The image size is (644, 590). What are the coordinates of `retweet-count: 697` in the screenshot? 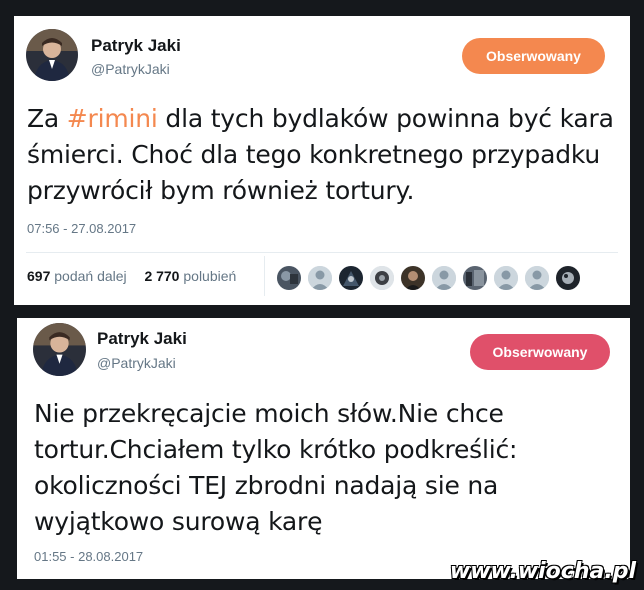 It's located at (38, 276).